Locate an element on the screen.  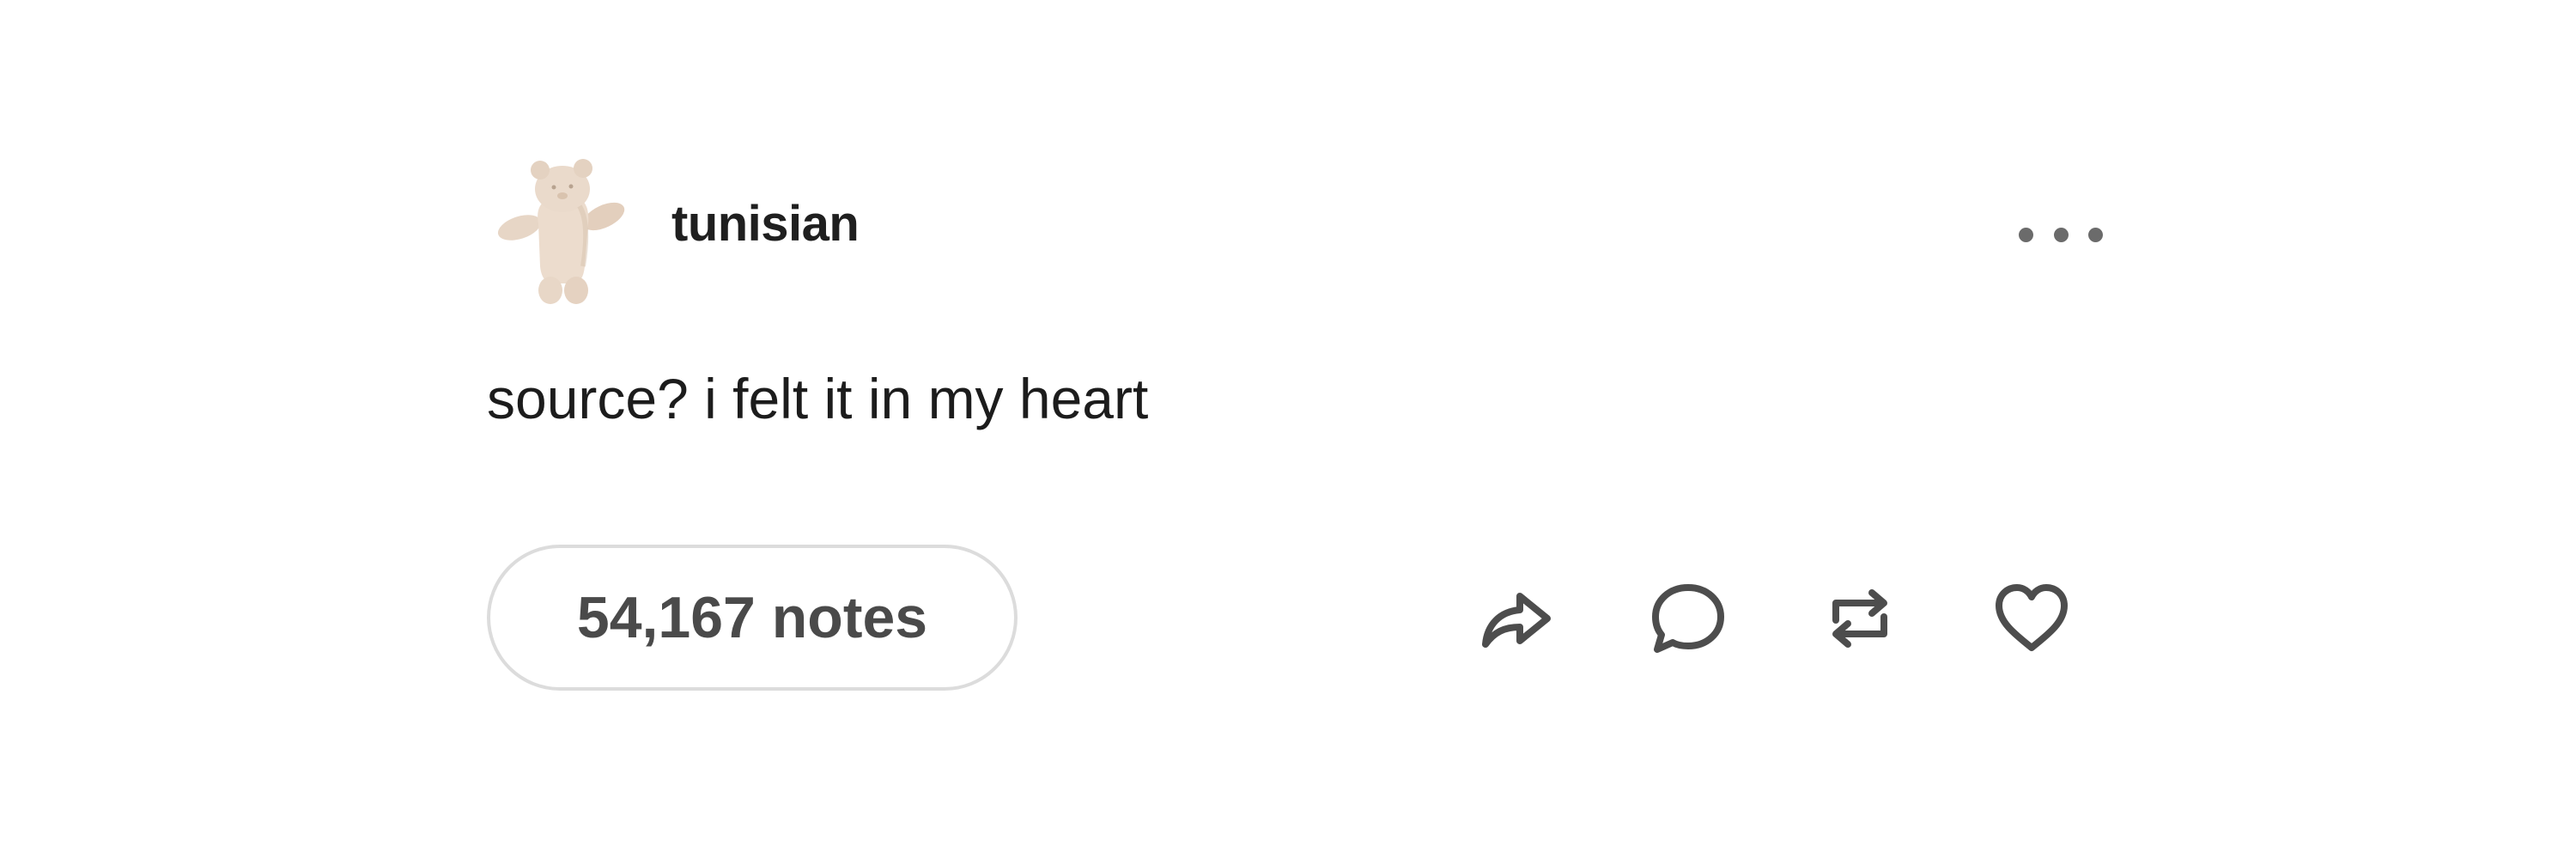
more-options-icon is located at coordinates (2026, 235).